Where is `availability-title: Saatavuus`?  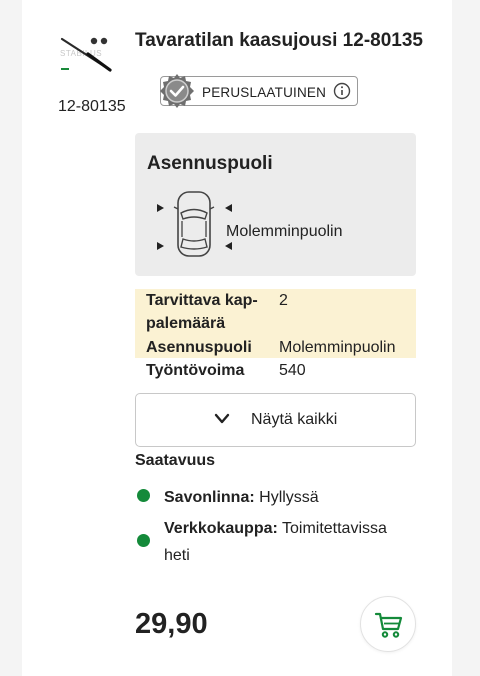 availability-title: Saatavuus is located at coordinates (175, 460).